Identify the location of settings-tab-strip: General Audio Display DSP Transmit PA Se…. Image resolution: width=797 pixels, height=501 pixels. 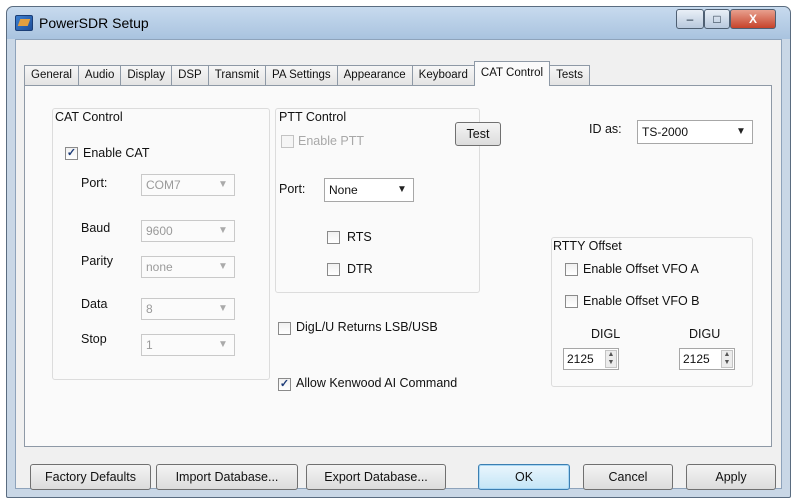
(307, 73).